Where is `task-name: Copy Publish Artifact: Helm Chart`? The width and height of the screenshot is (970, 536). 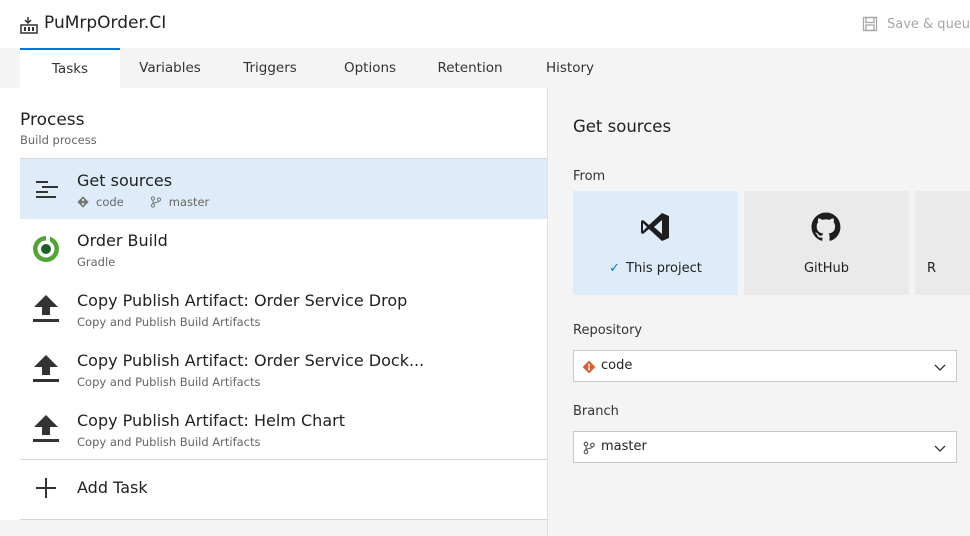
task-name: Copy Publish Artifact: Helm Chart is located at coordinates (211, 420).